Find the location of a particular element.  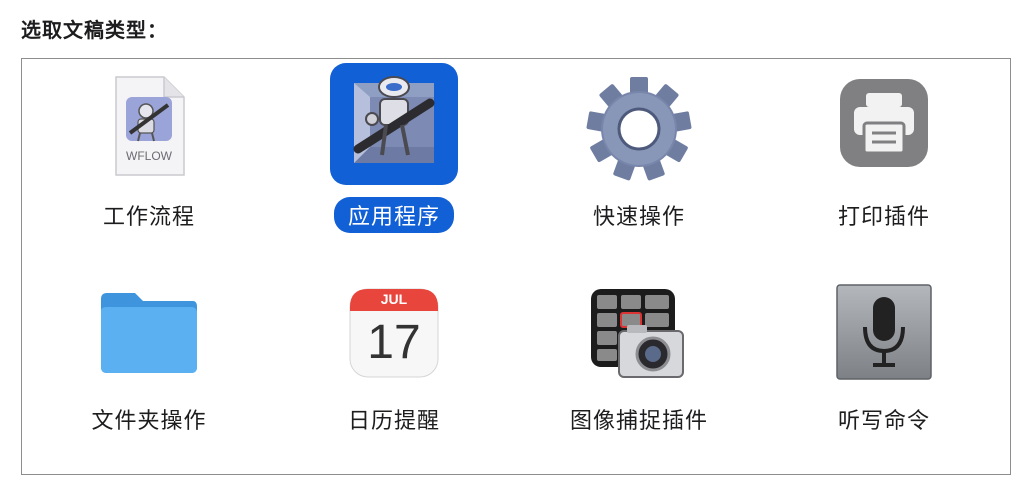

workflow-document-icon is located at coordinates (149, 126).